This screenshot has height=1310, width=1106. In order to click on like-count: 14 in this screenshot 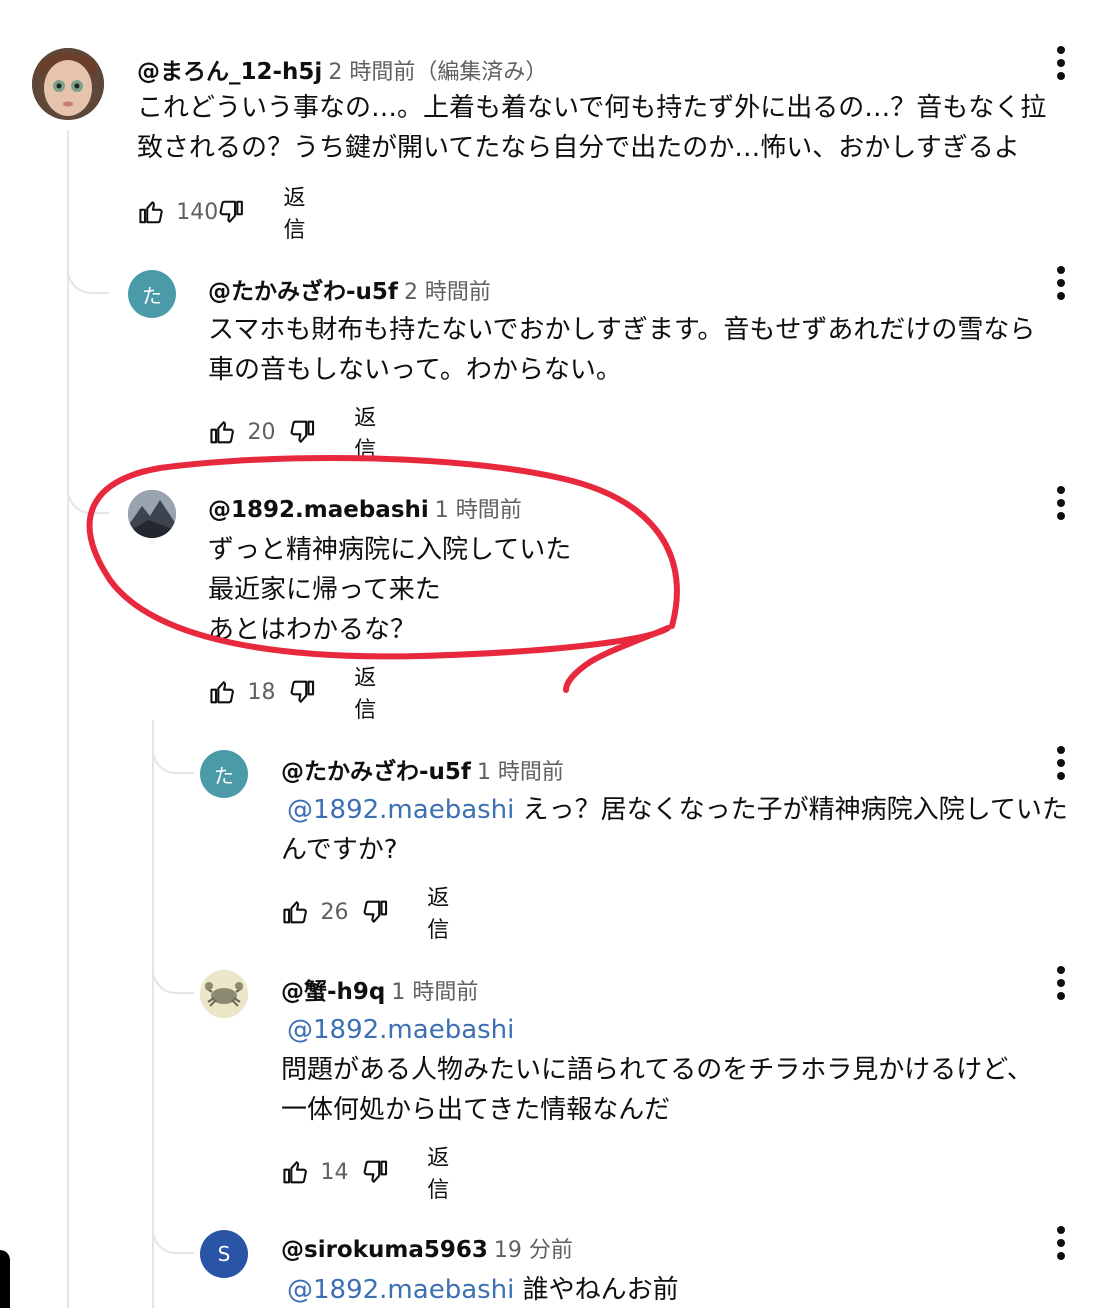, I will do `click(334, 1172)`.